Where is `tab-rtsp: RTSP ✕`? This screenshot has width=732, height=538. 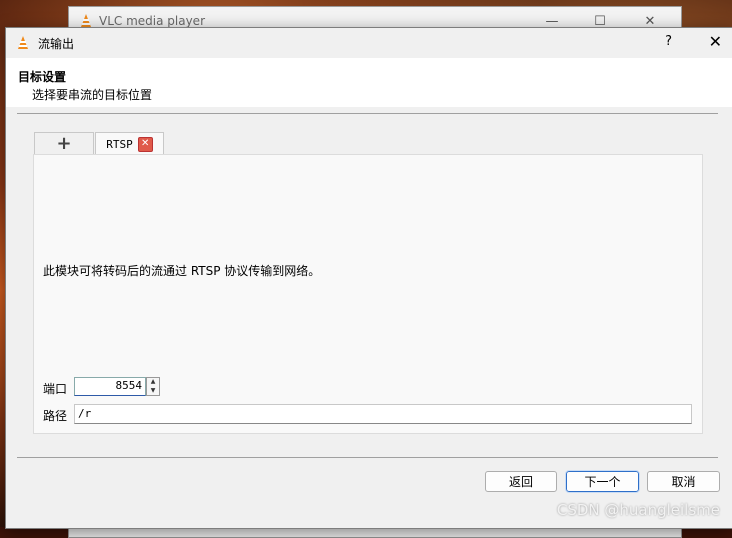
tab-rtsp: RTSP ✕ is located at coordinates (129, 143).